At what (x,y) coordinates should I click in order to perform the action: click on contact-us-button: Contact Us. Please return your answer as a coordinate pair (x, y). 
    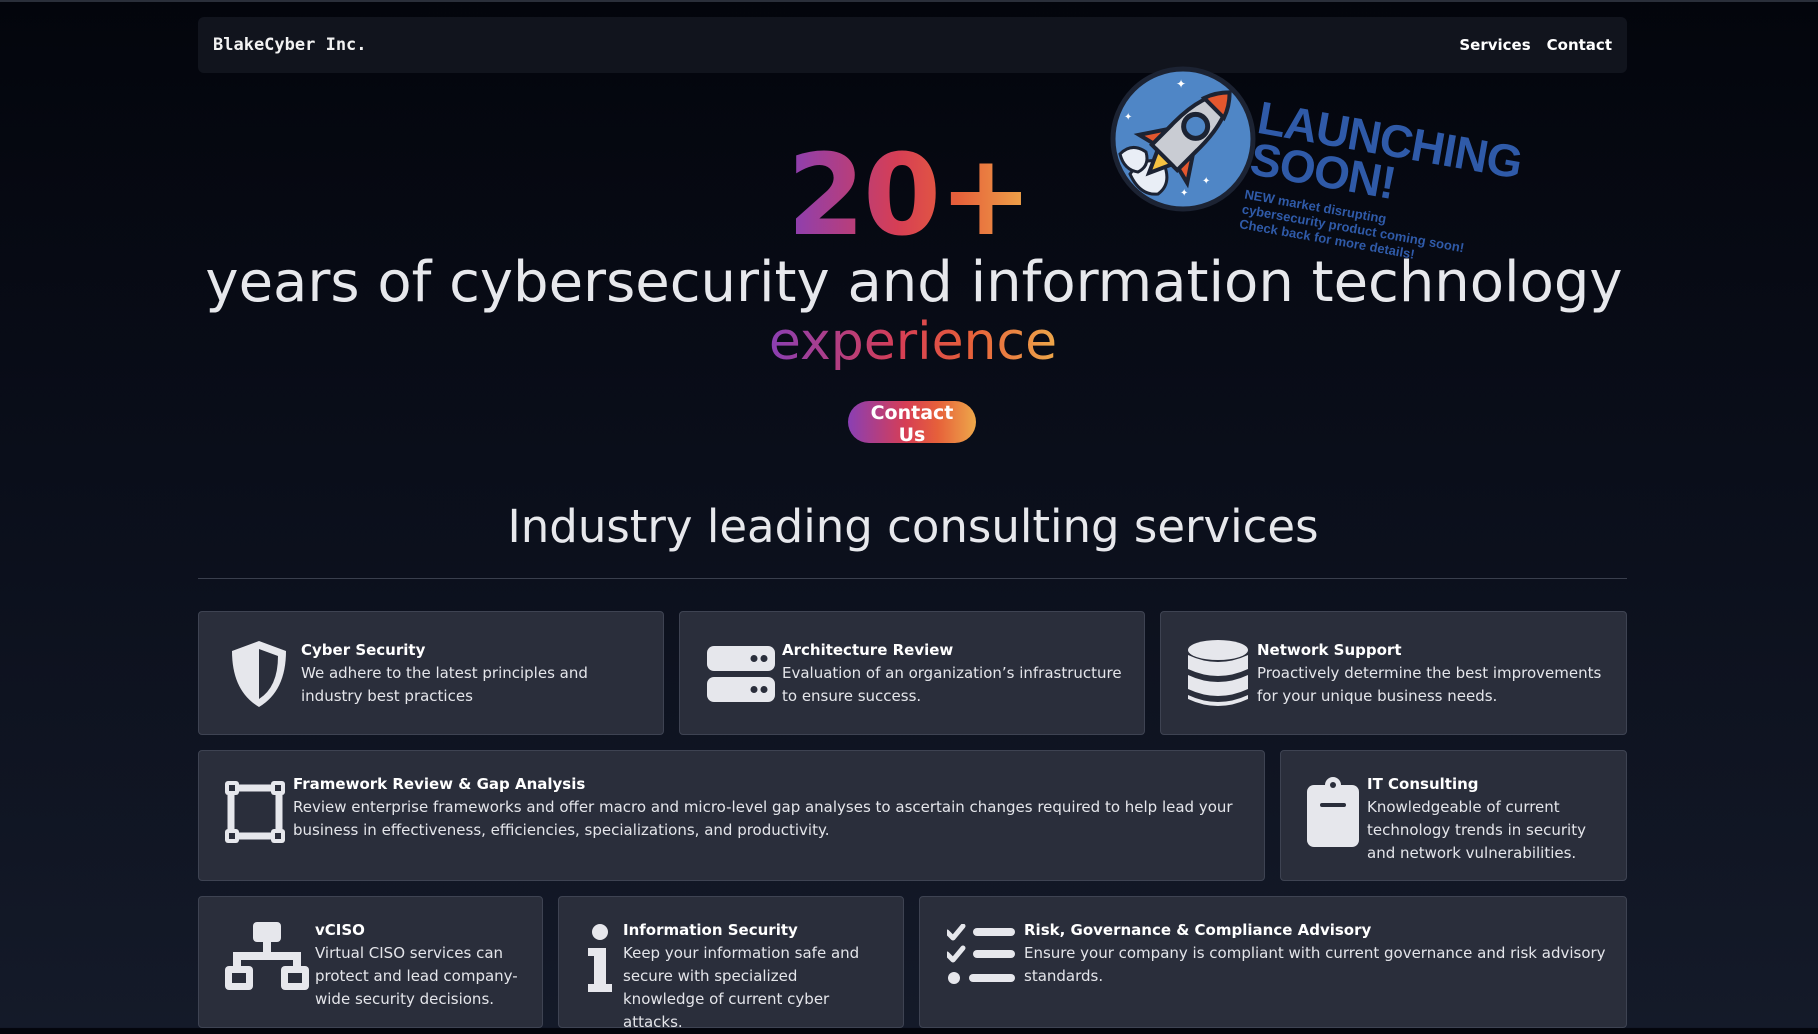
    Looking at the image, I should click on (912, 423).